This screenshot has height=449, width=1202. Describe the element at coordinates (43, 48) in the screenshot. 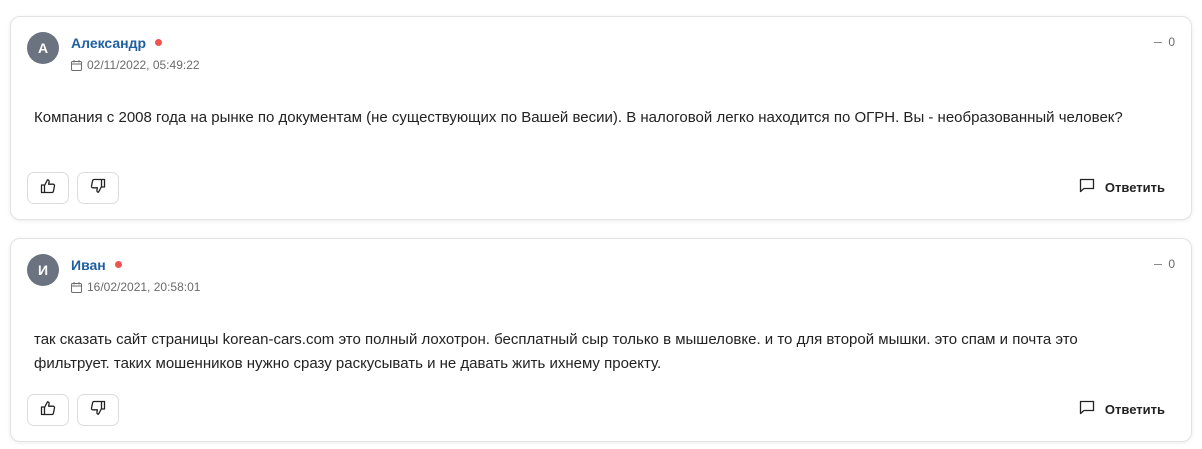

I see `avatar: А` at that location.